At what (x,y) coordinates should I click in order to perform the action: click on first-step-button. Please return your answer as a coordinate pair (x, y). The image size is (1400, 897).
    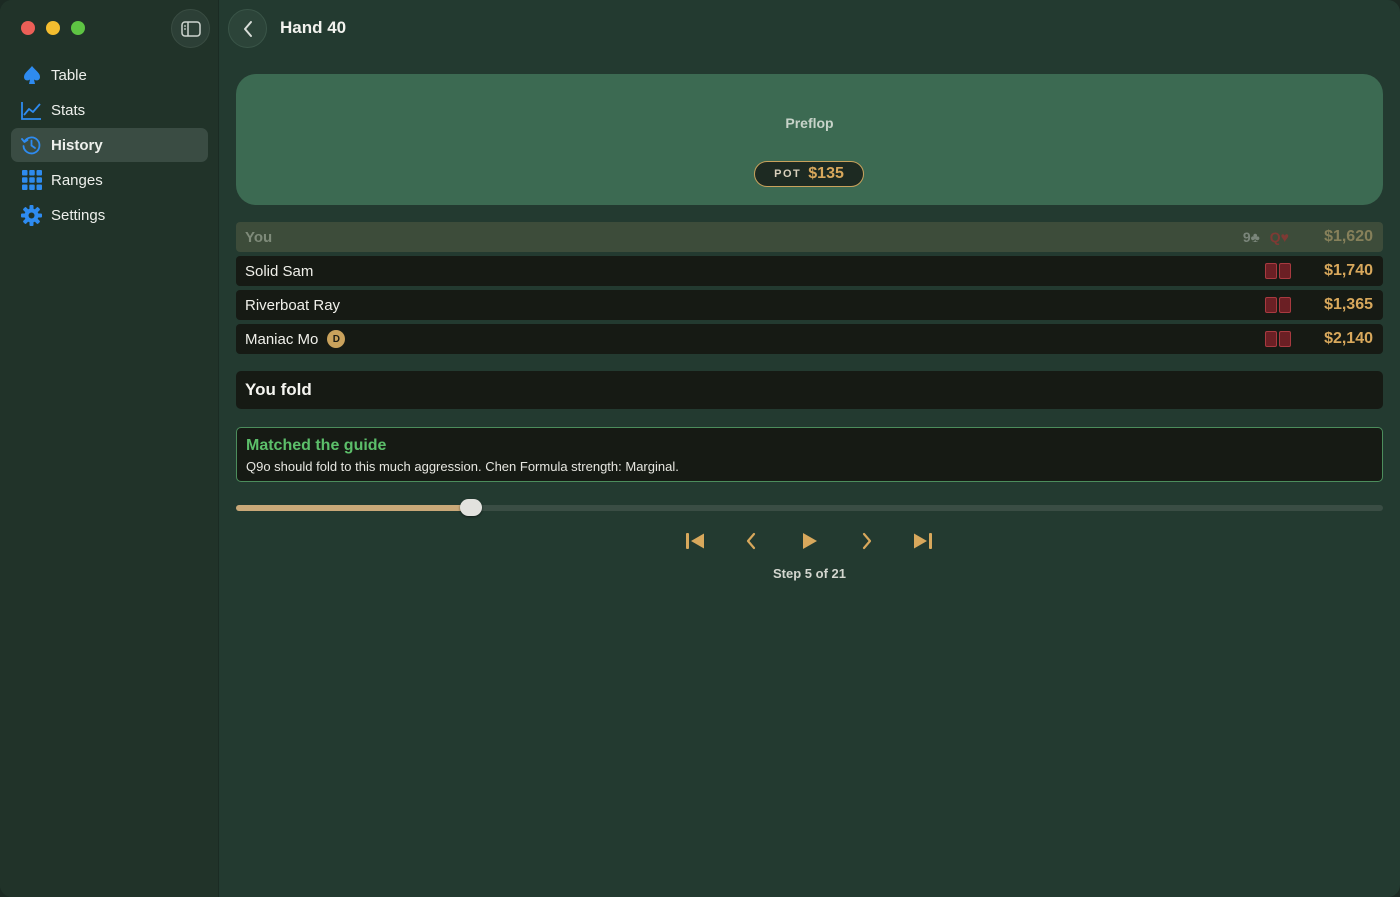
    Looking at the image, I should click on (695, 541).